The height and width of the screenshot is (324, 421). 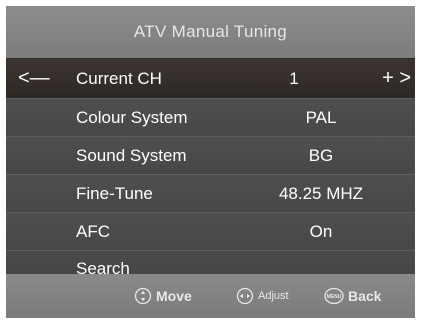 I want to click on menu-item-fine-tune: Fine-Tune 48.25 MHZ, so click(x=210, y=193).